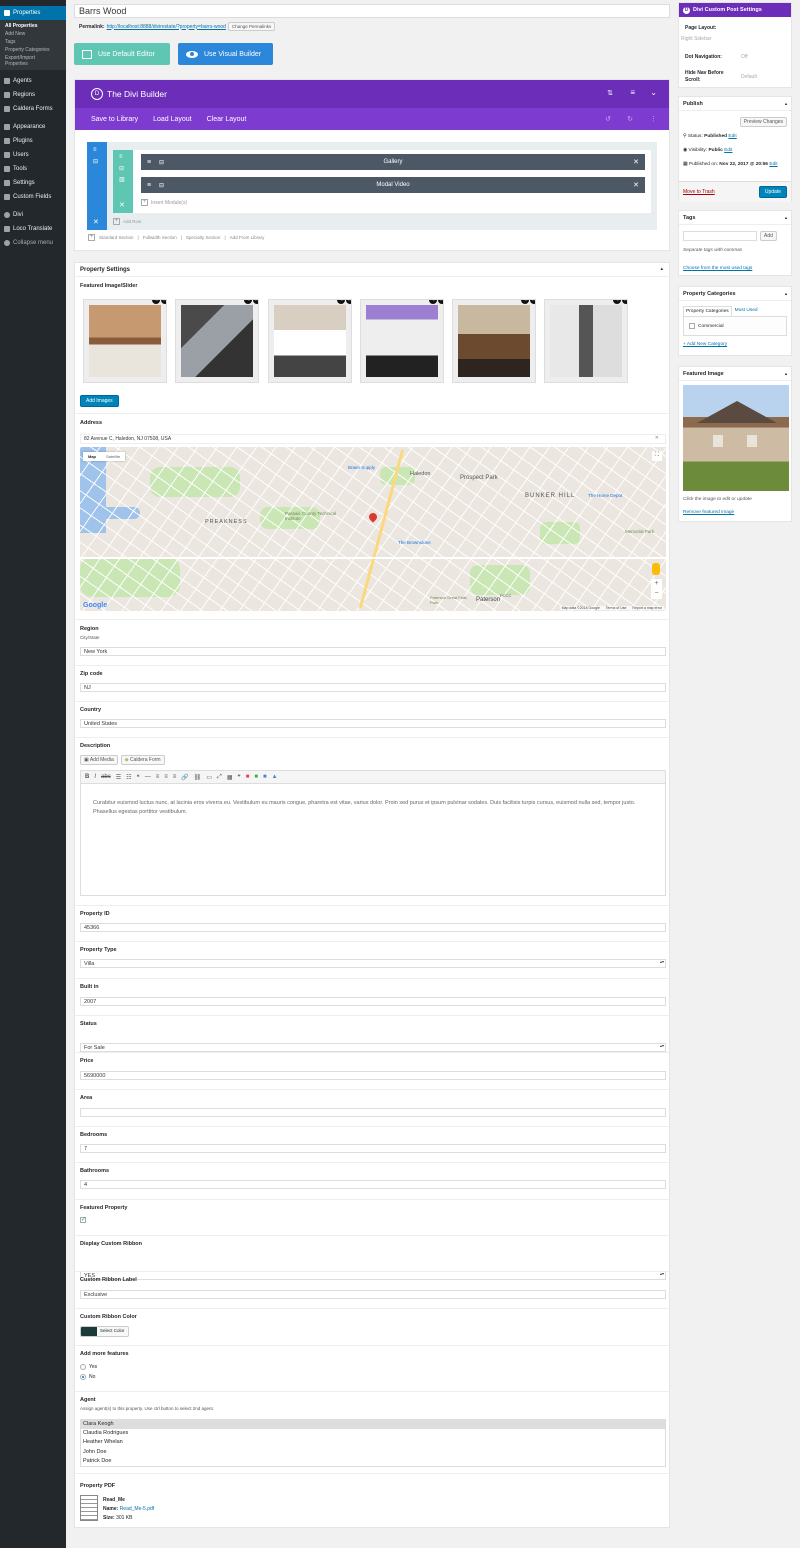  Describe the element at coordinates (735, 218) in the screenshot. I see `tags-header: Tags ▴` at that location.